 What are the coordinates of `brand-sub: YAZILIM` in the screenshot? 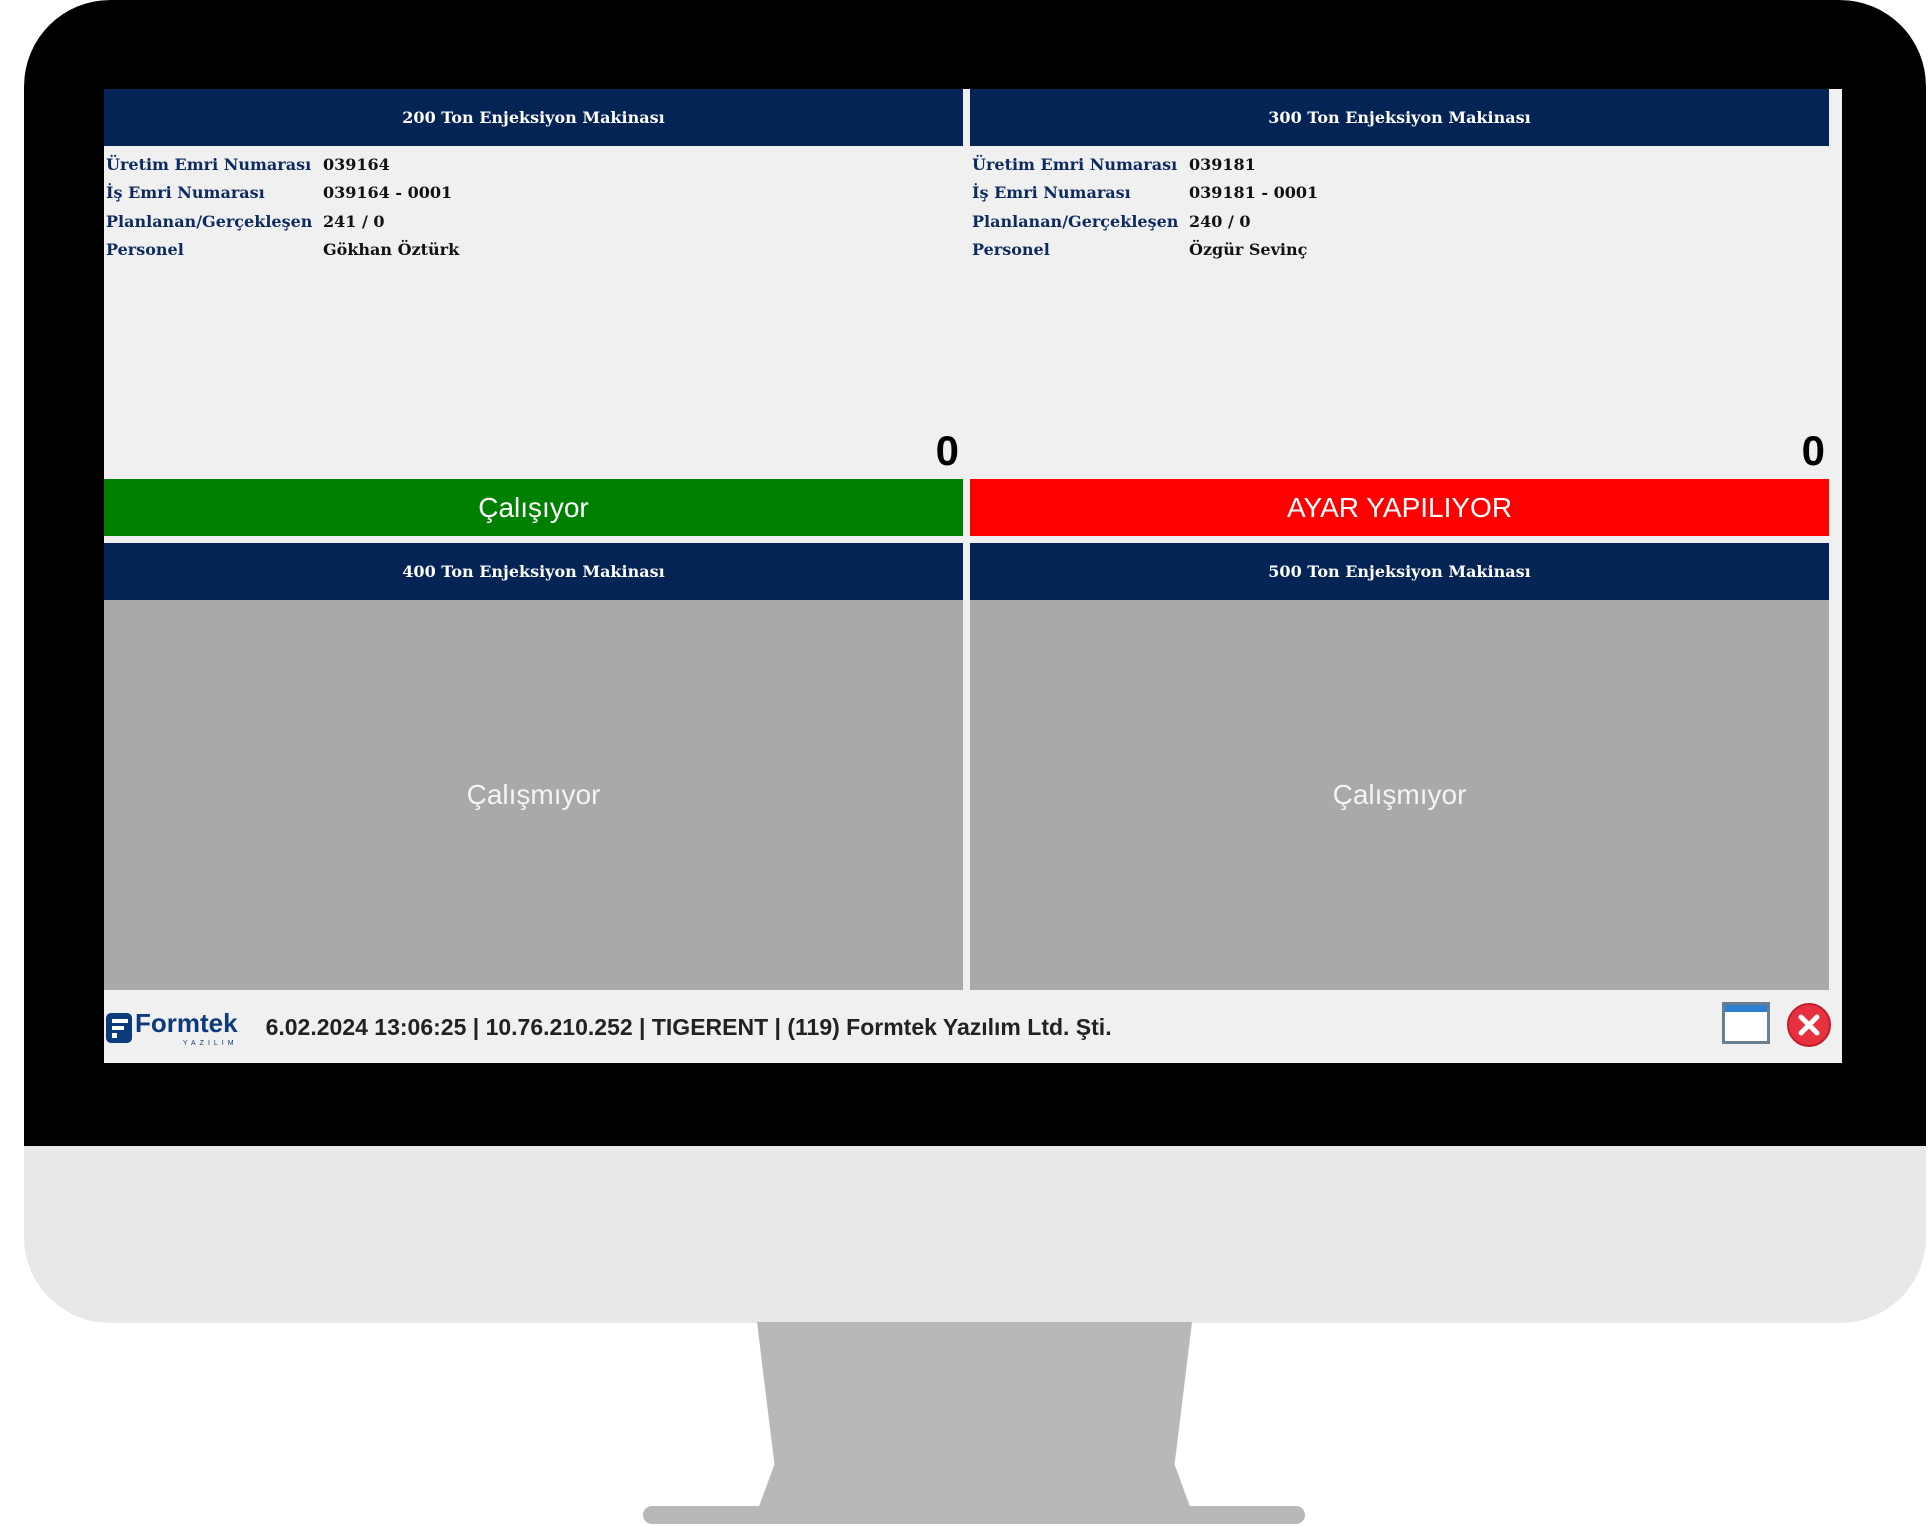 It's located at (210, 1043).